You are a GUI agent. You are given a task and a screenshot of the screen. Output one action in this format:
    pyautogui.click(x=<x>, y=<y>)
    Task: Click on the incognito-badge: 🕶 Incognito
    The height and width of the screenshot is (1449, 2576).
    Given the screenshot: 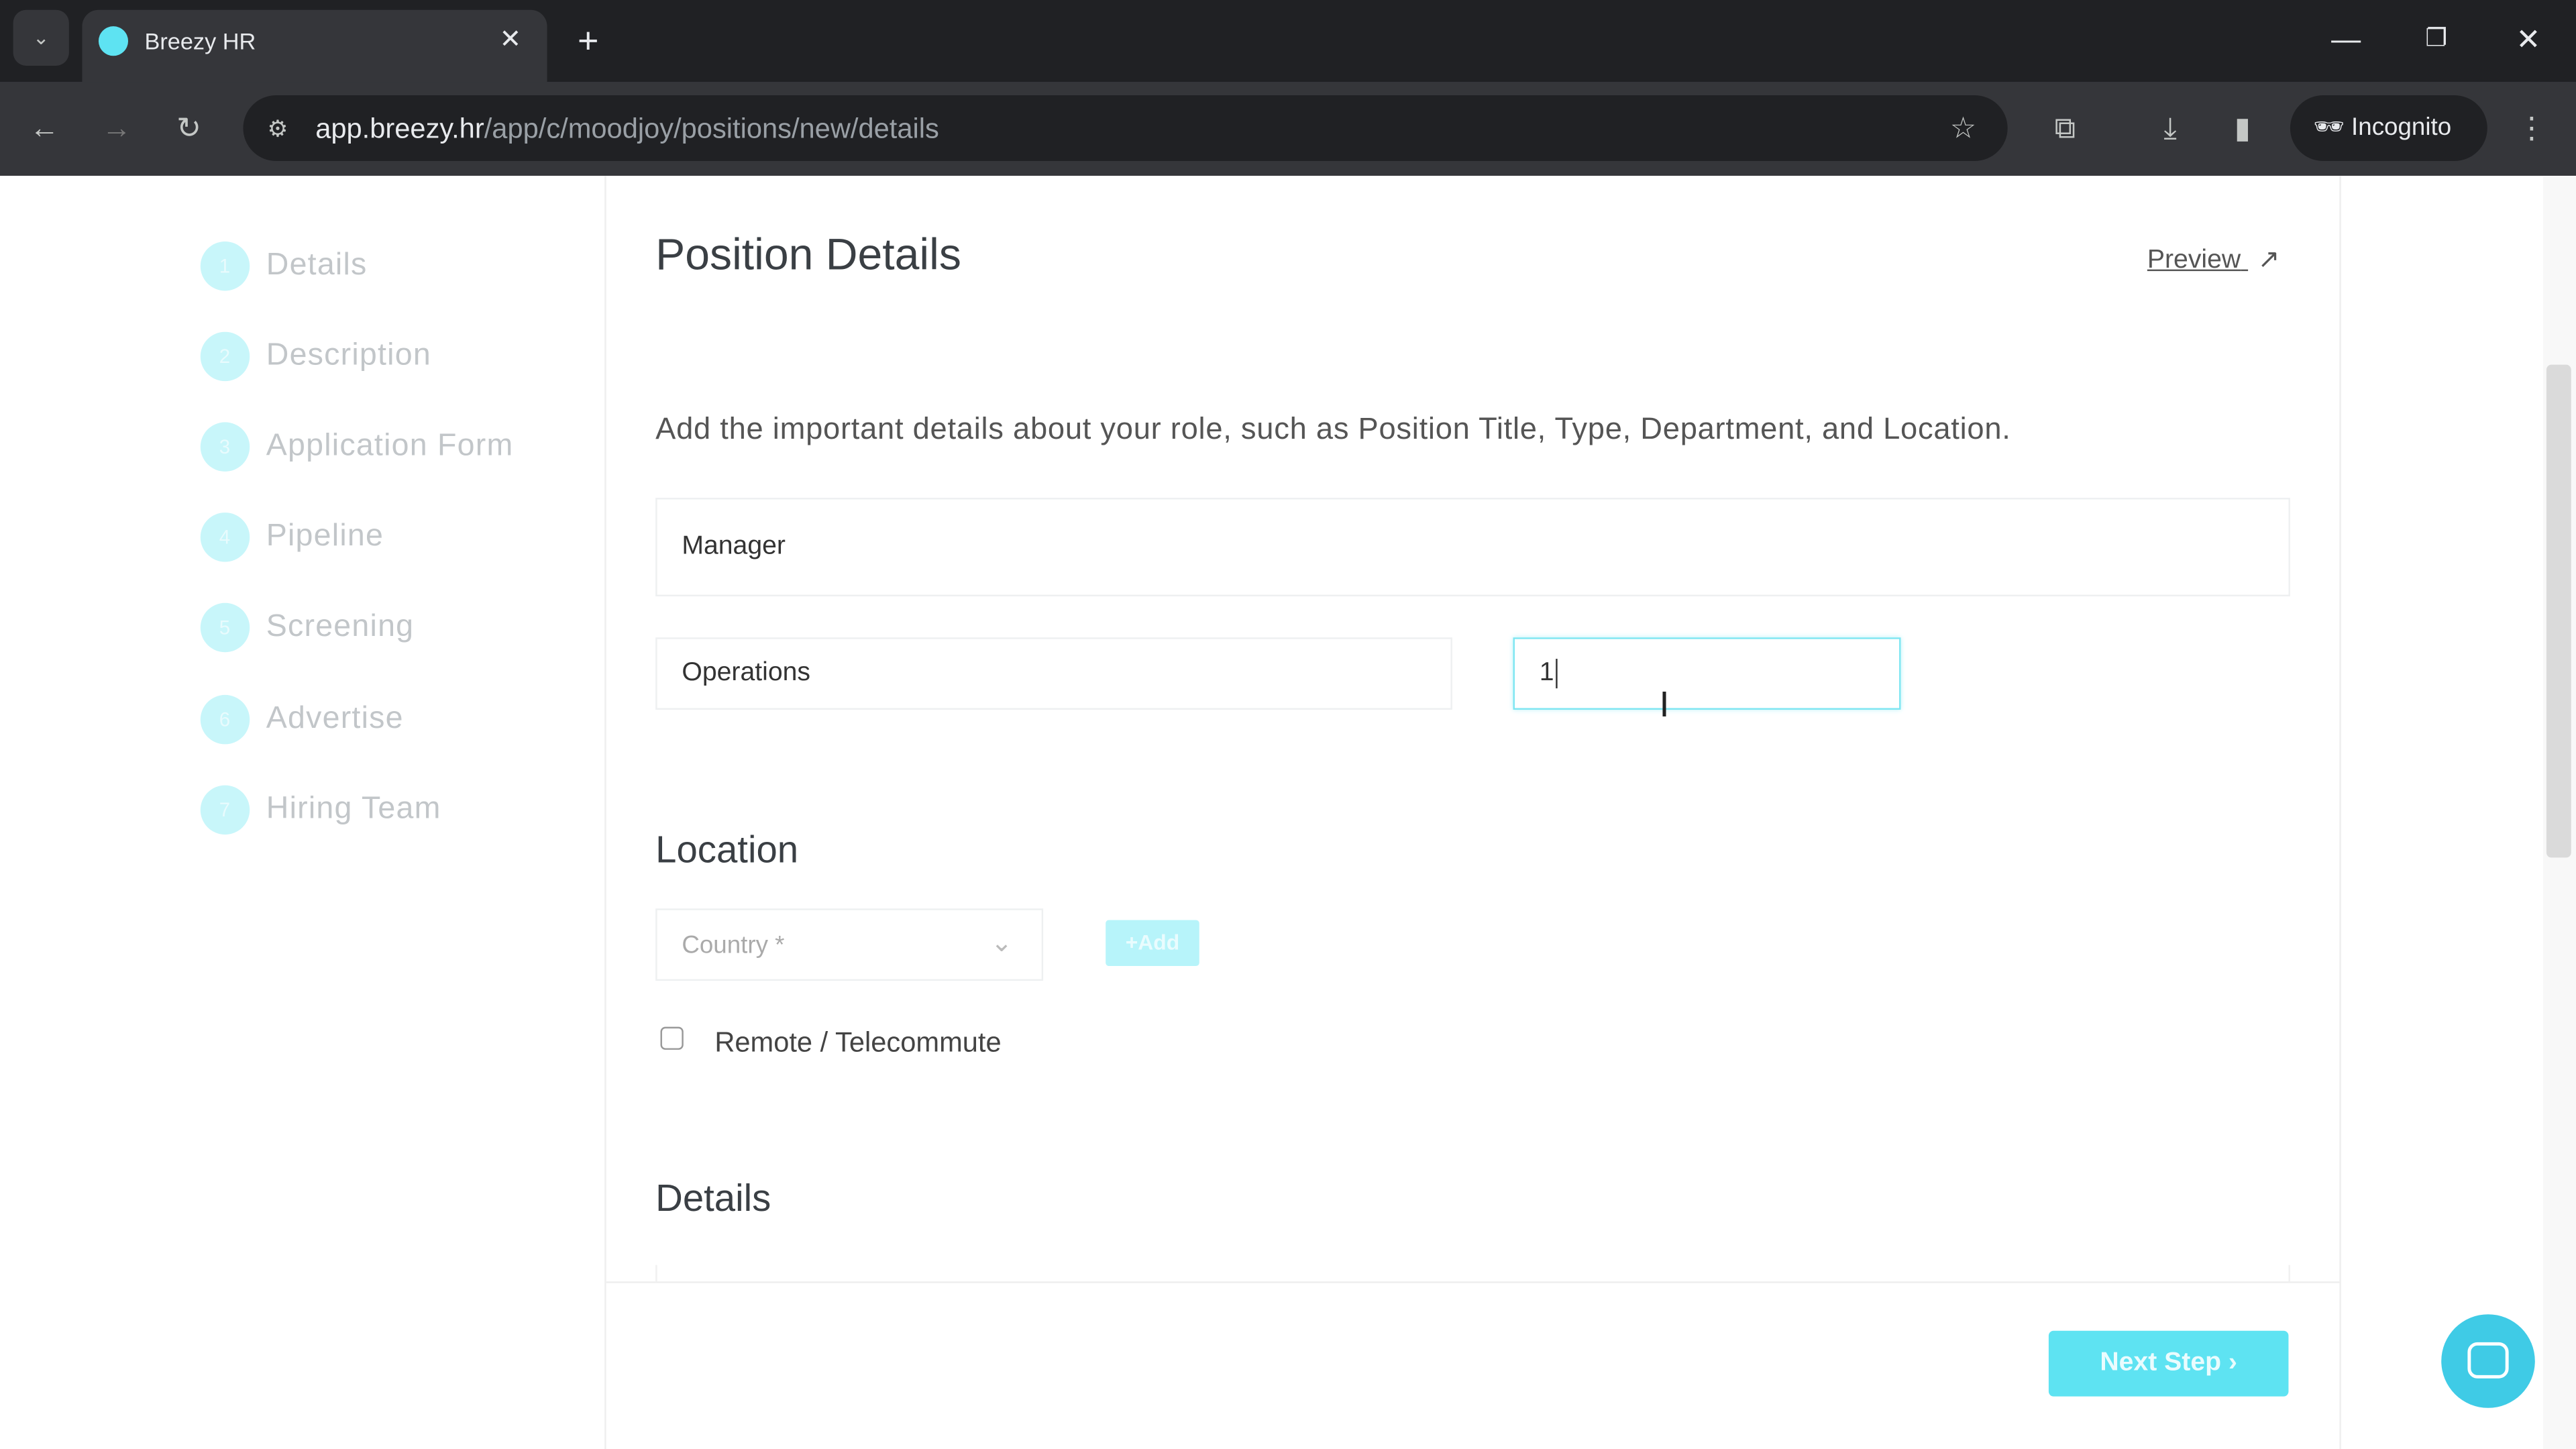 What is the action you would take?
    pyautogui.click(x=2388, y=128)
    